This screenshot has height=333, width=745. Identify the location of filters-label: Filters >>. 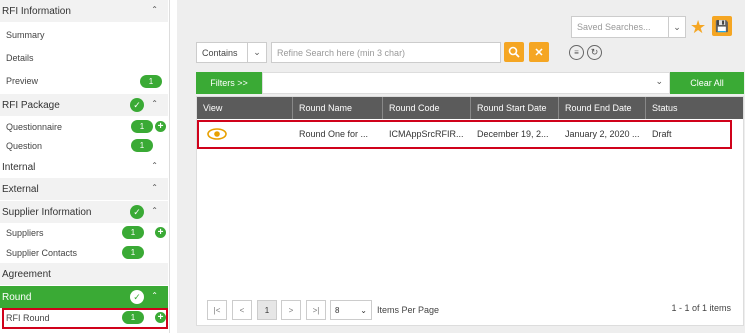
(229, 83).